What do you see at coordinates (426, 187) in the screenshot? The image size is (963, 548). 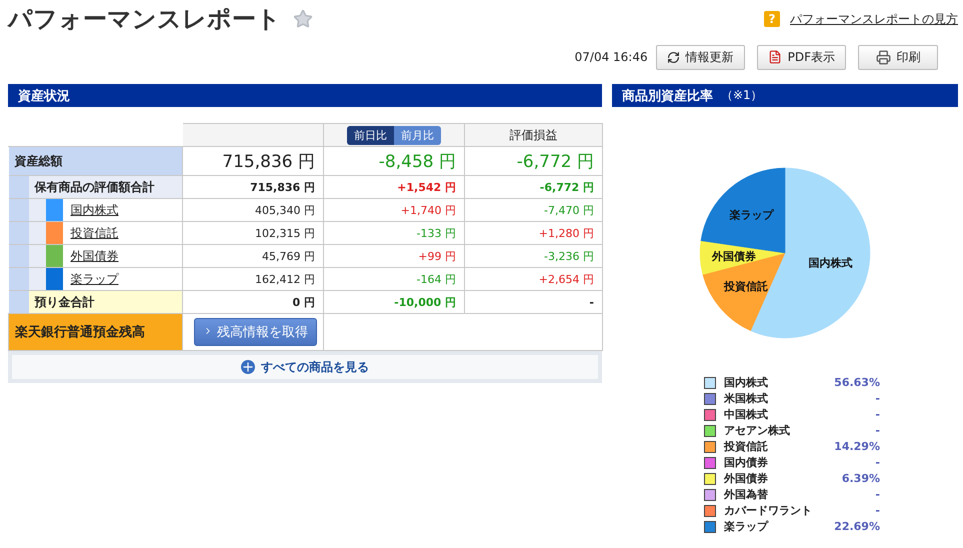 I see `amount-value: +1,542 円` at bounding box center [426, 187].